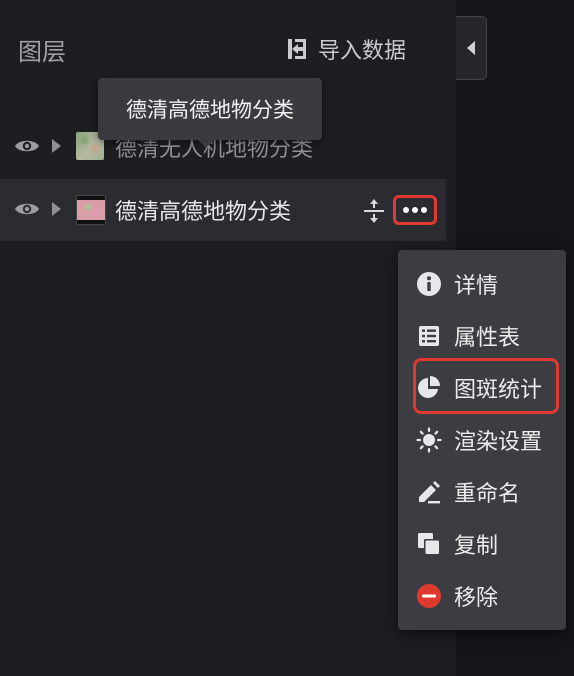 Image resolution: width=574 pixels, height=676 pixels. I want to click on layer-thumbnail, so click(91, 210).